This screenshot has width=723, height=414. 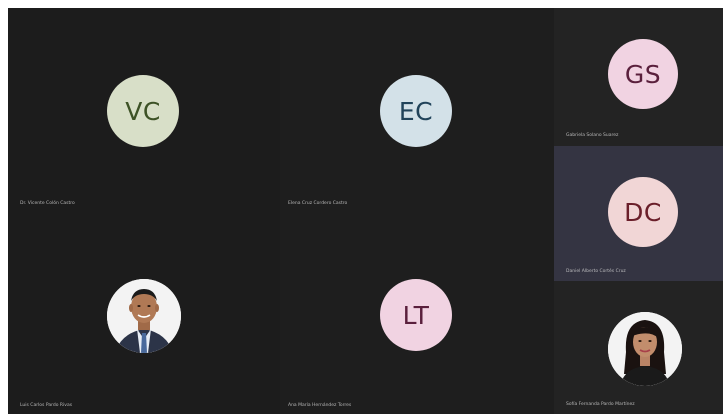 What do you see at coordinates (47, 203) in the screenshot?
I see `participant-name: Dr. Vicente Colón Castro` at bounding box center [47, 203].